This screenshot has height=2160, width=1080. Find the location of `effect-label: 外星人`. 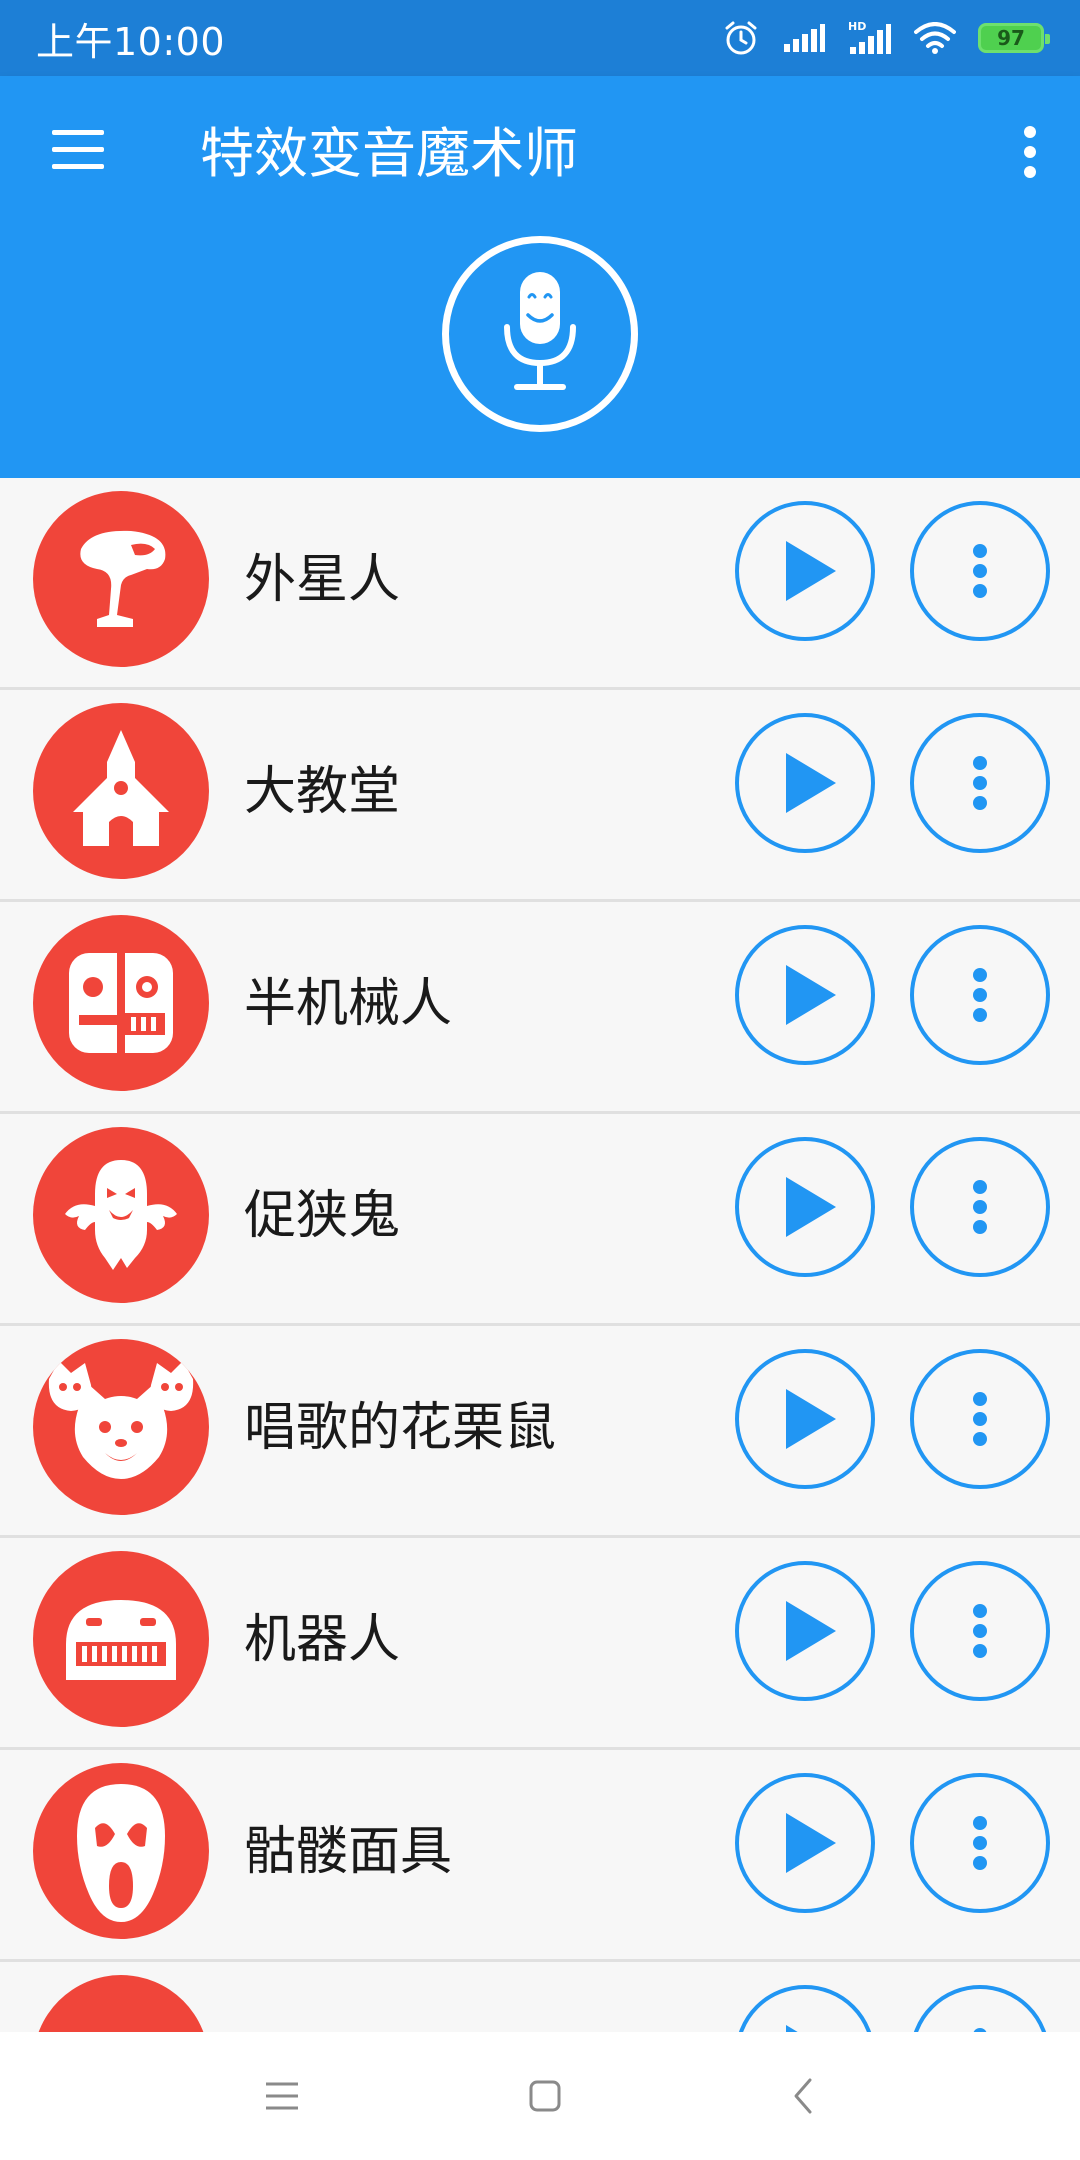

effect-label: 外星人 is located at coordinates (322, 580).